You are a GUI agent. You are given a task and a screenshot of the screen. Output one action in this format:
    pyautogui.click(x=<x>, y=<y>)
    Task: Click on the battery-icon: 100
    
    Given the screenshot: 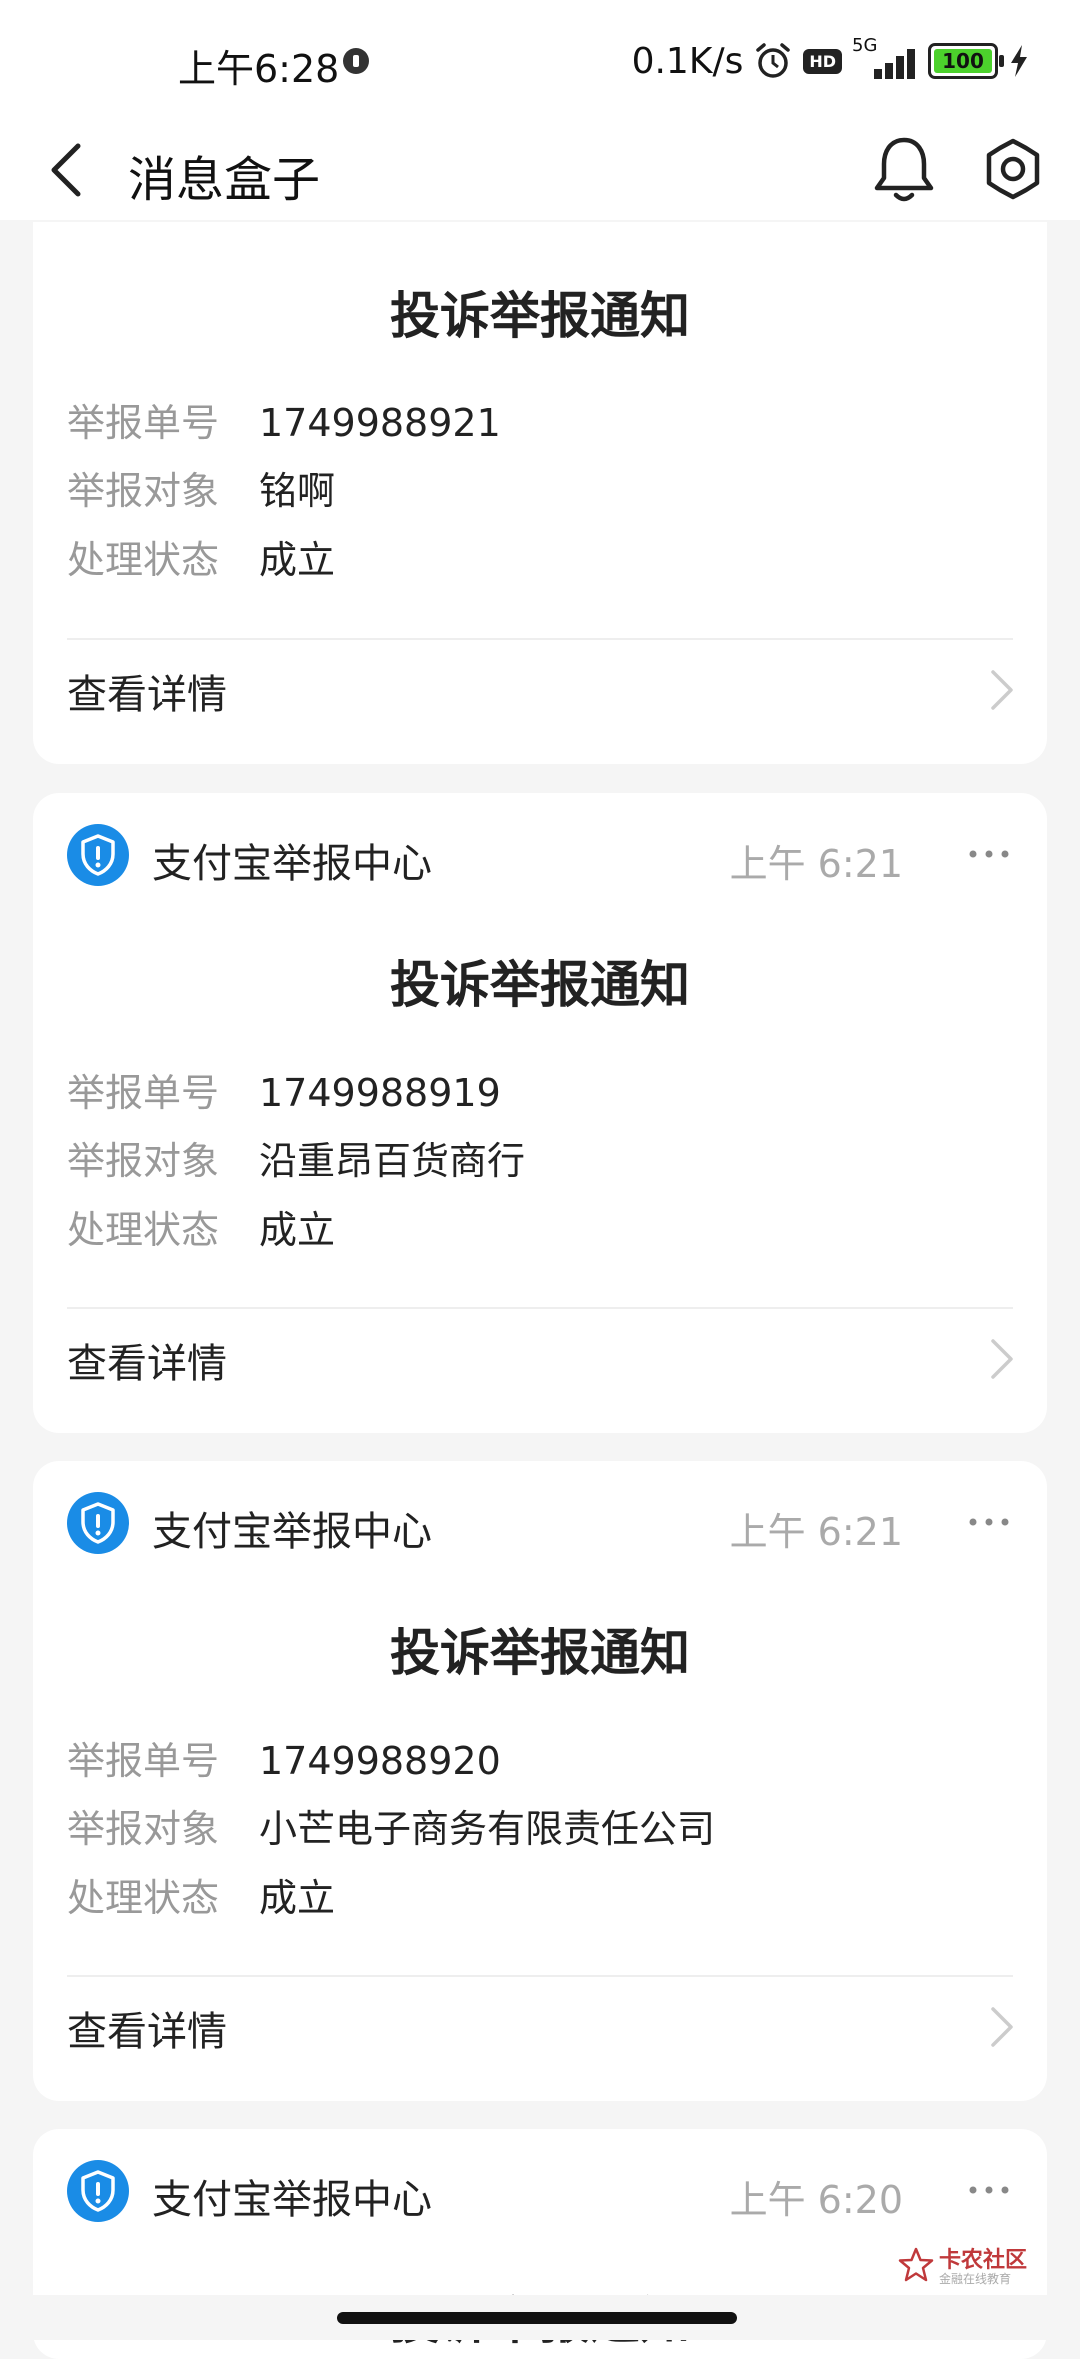 What is the action you would take?
    pyautogui.click(x=966, y=61)
    